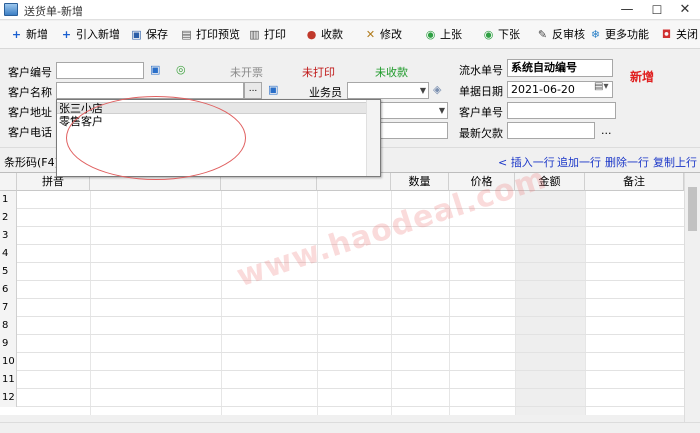 This screenshot has height=433, width=700. Describe the element at coordinates (8, 290) in the screenshot. I see `row-number: 6` at that location.